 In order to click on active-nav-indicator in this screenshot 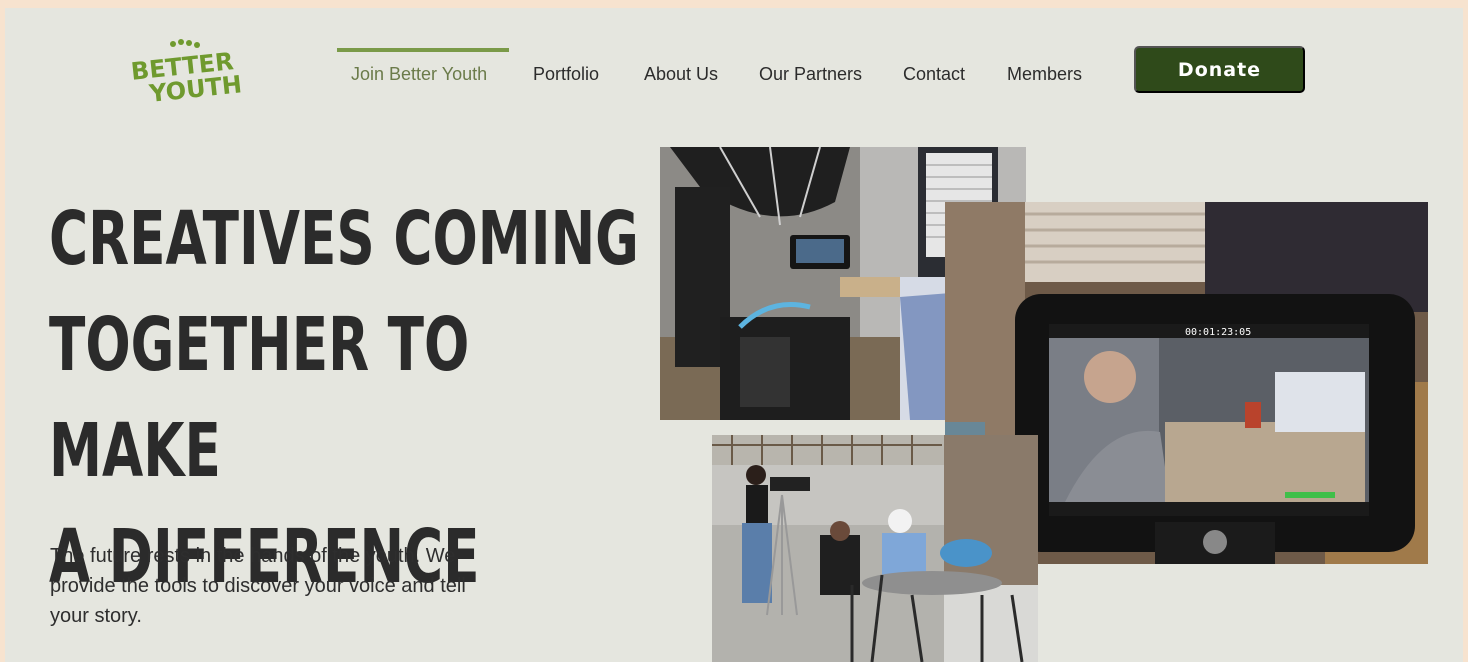, I will do `click(423, 50)`.